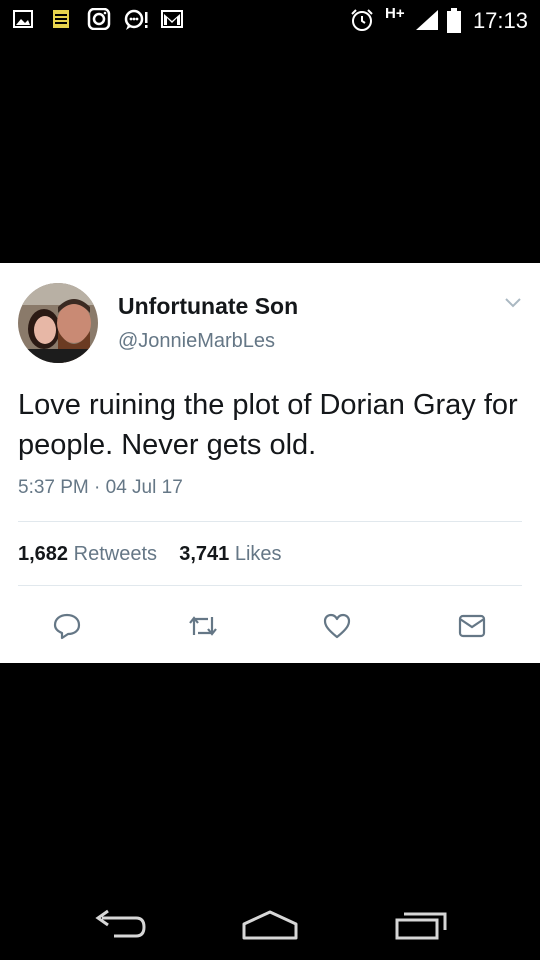 The width and height of the screenshot is (540, 960). I want to click on chevron-down-icon, so click(513, 302).